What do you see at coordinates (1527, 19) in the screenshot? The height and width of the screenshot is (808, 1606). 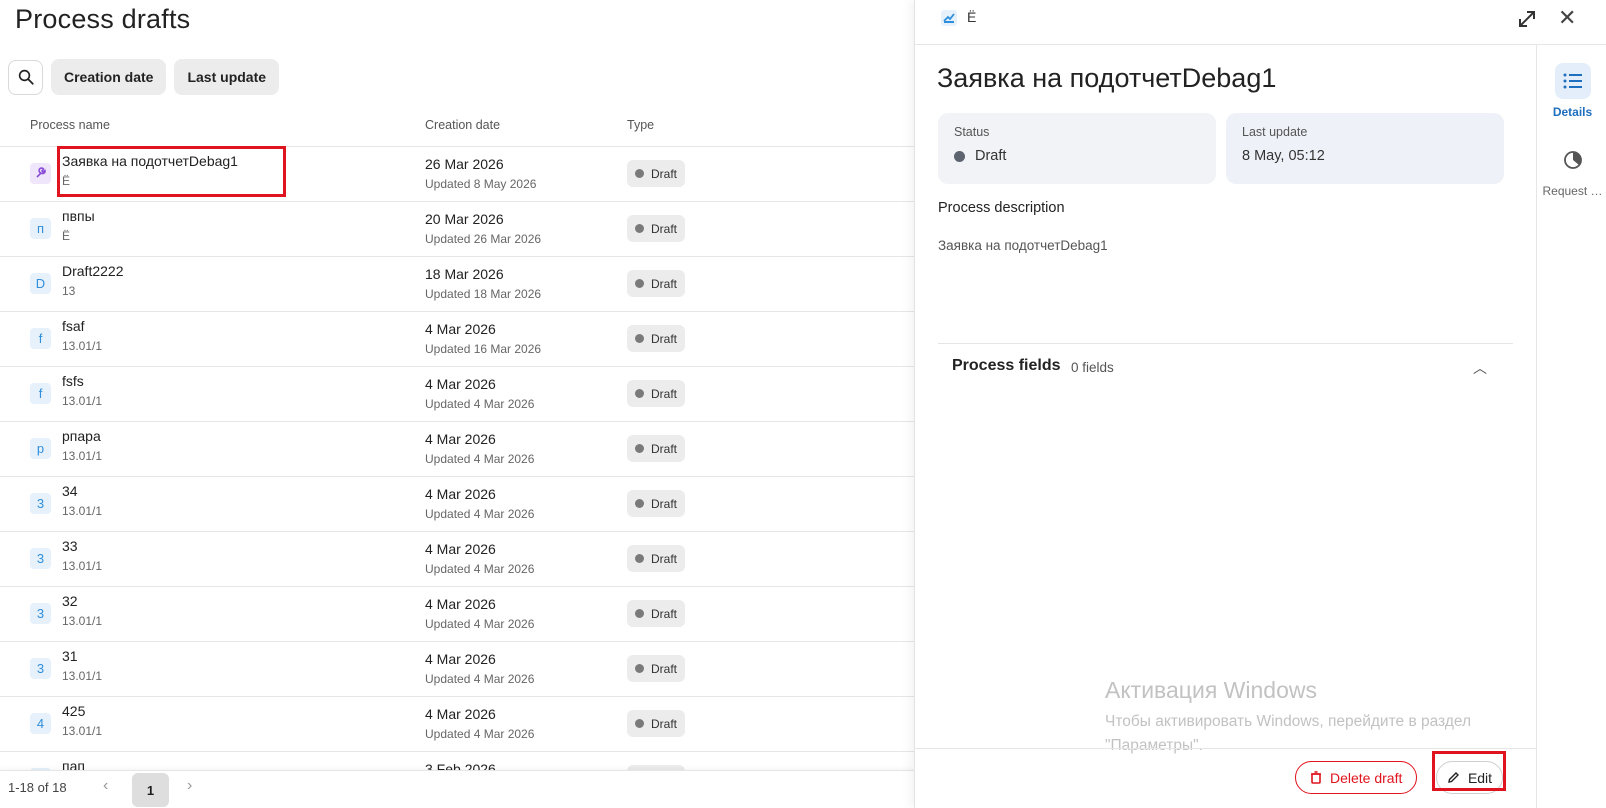 I see `expand-icon` at bounding box center [1527, 19].